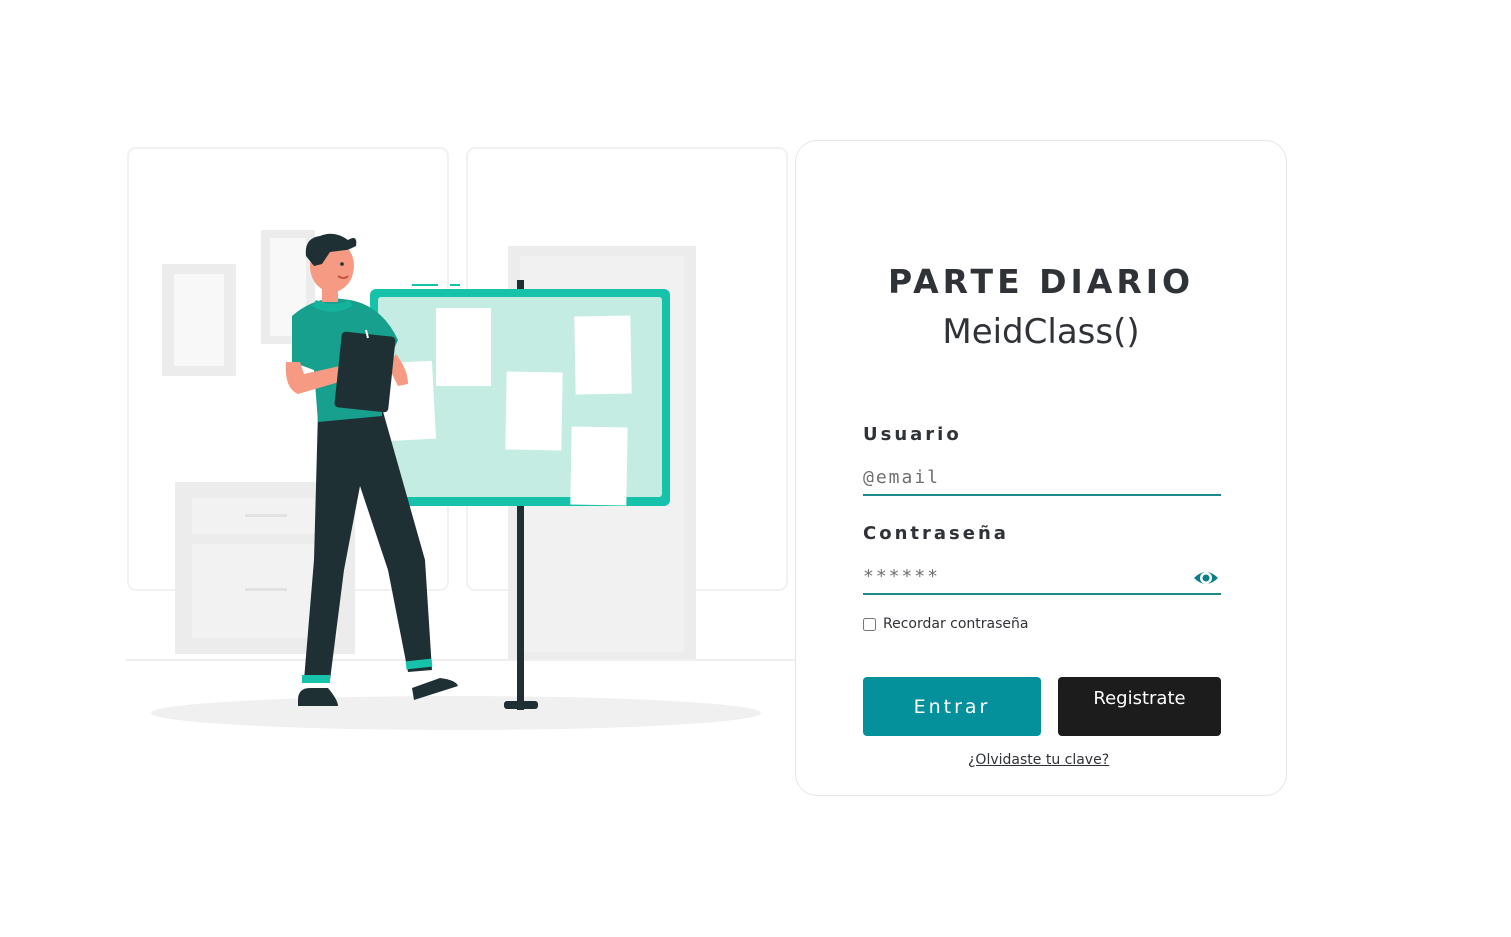 The image size is (1511, 937). I want to click on username-field, so click(1042, 479).